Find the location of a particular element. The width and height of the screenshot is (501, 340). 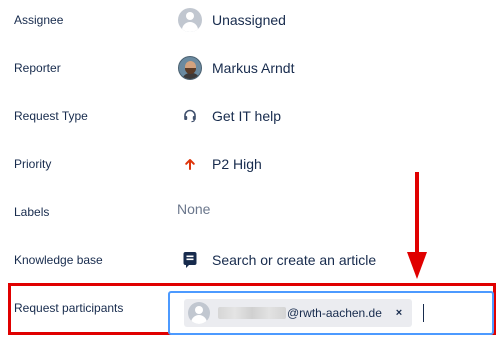

knowledge-base-label: Knowledge base is located at coordinates (58, 260).